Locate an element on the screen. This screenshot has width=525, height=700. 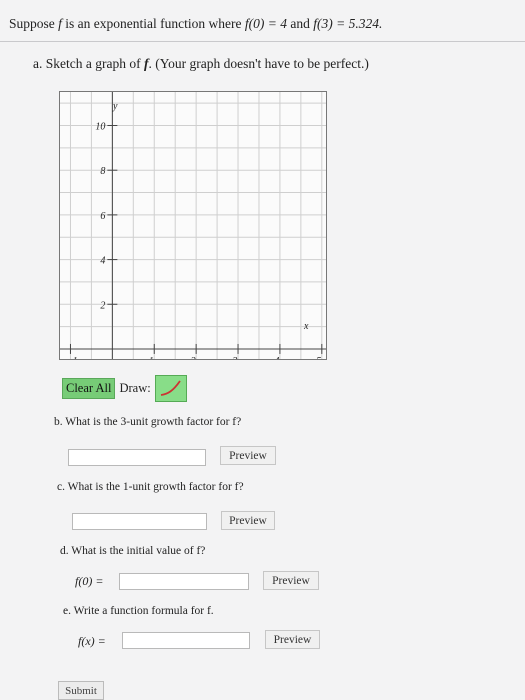
part-e-preview-button: Preview is located at coordinates (292, 639).